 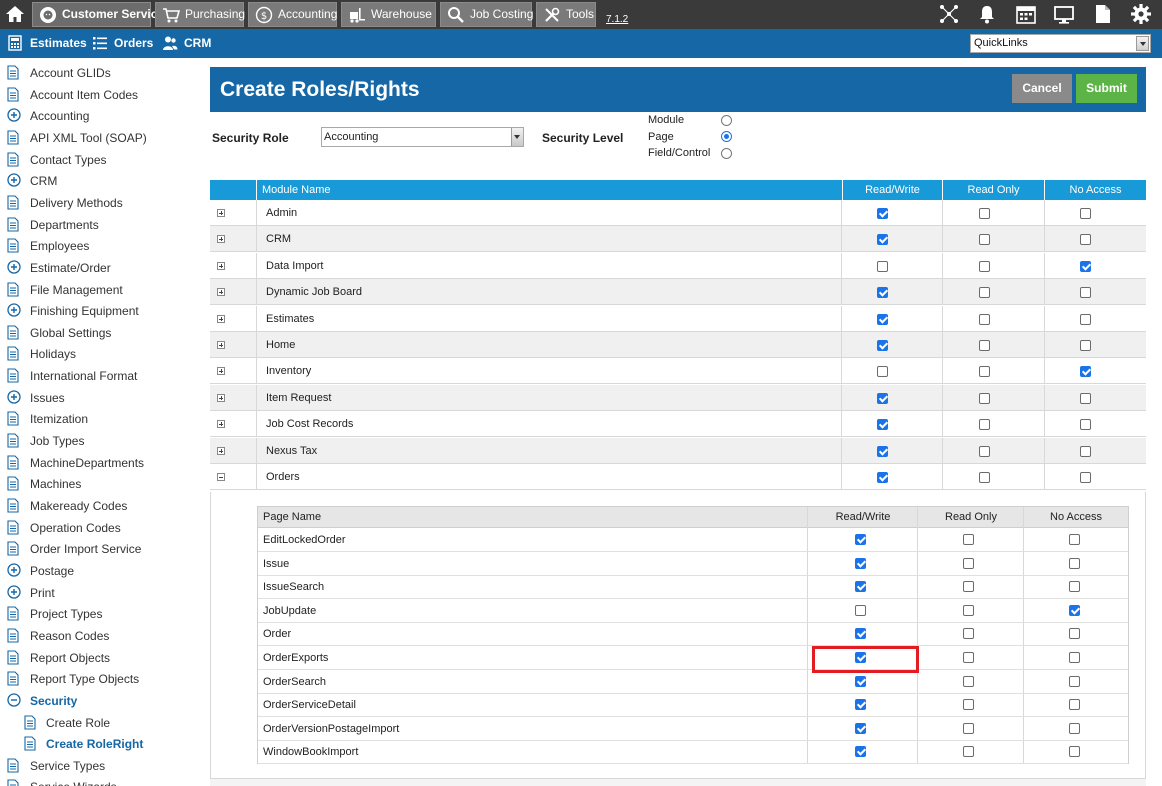 What do you see at coordinates (122, 43) in the screenshot?
I see `subnav-orders: Orders` at bounding box center [122, 43].